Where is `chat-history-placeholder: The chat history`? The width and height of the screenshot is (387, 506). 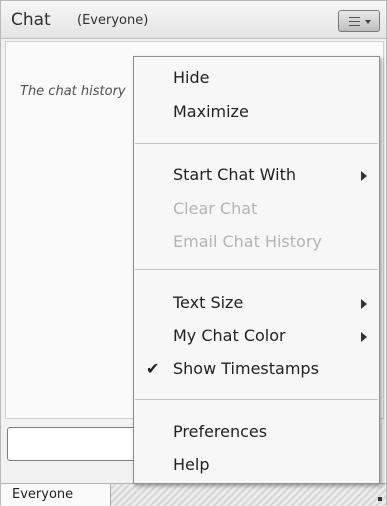
chat-history-placeholder: The chat history is located at coordinates (73, 91).